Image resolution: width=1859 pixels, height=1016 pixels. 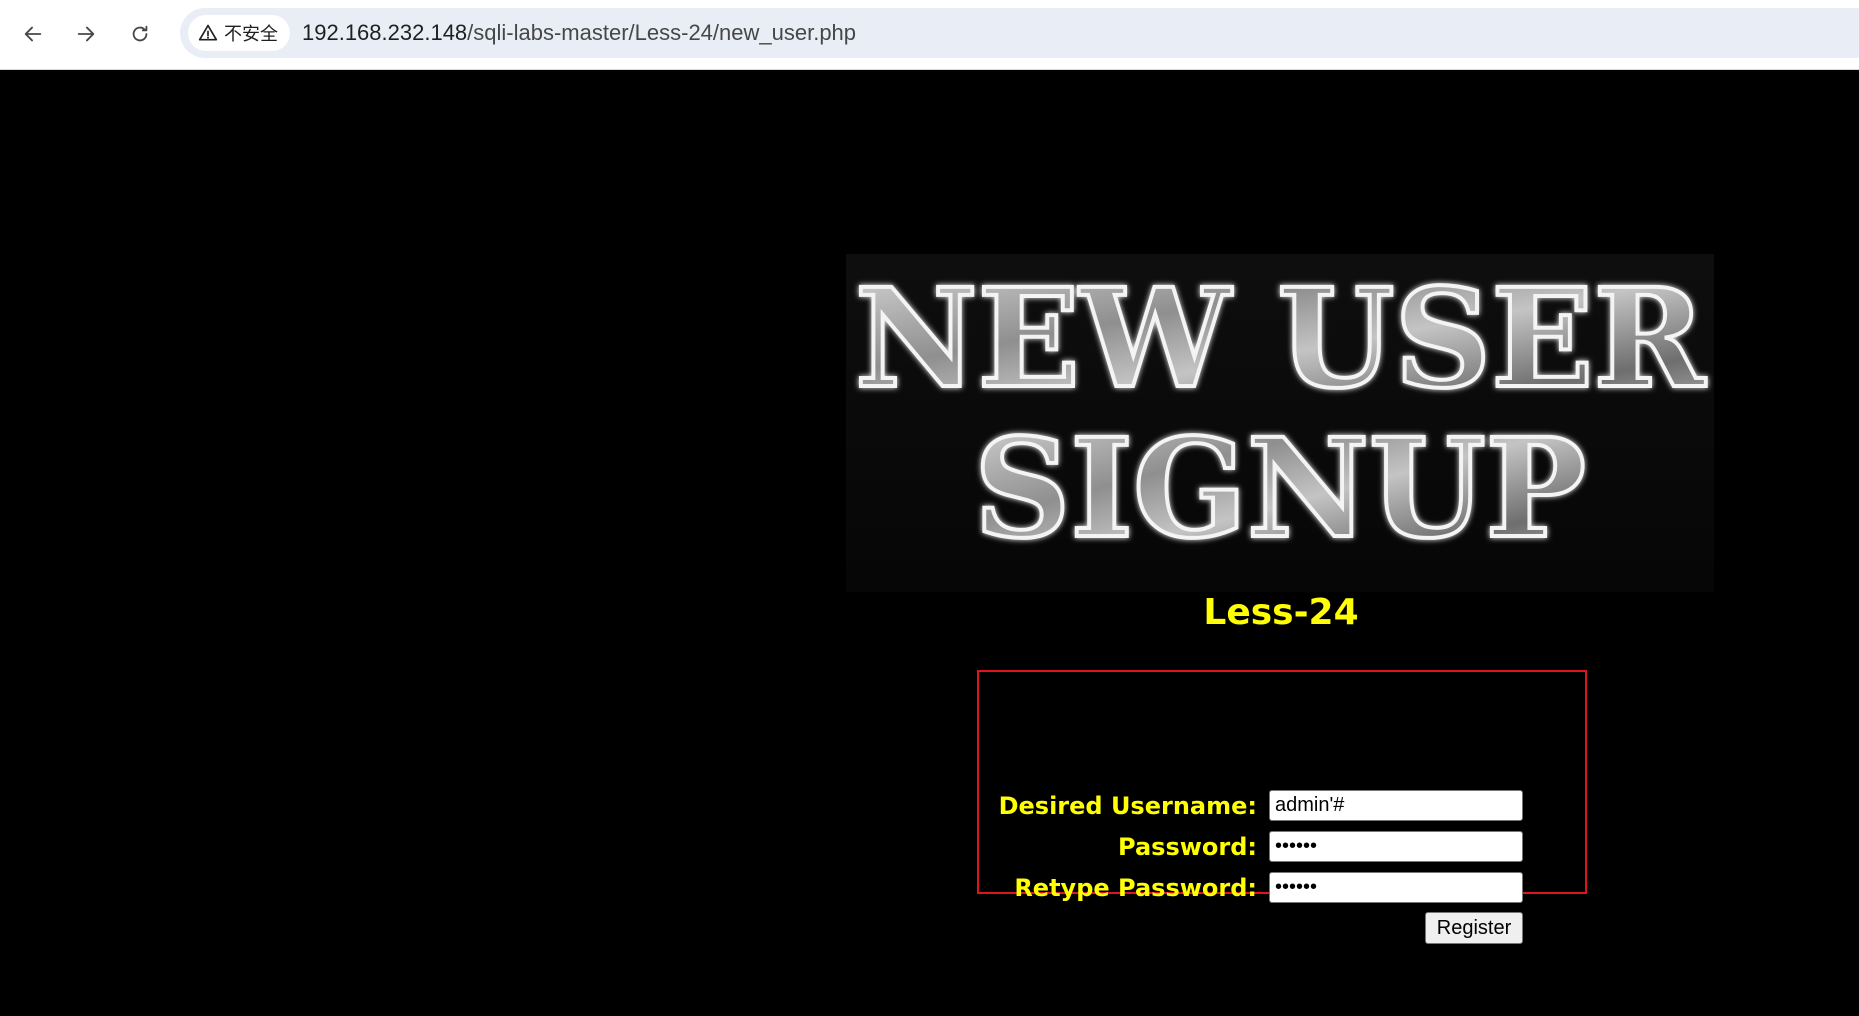 I want to click on username-input, so click(x=1396, y=805).